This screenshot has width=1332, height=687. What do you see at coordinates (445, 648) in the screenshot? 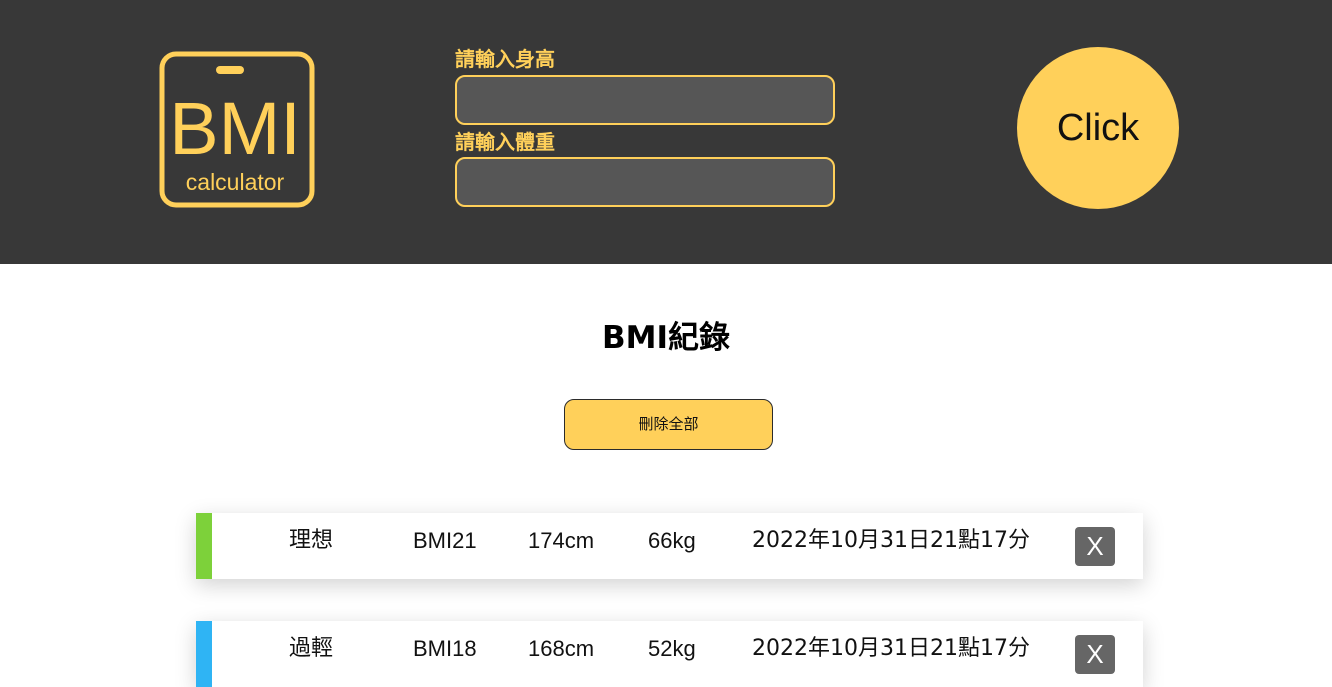
I see `record-bmi: BMI18` at bounding box center [445, 648].